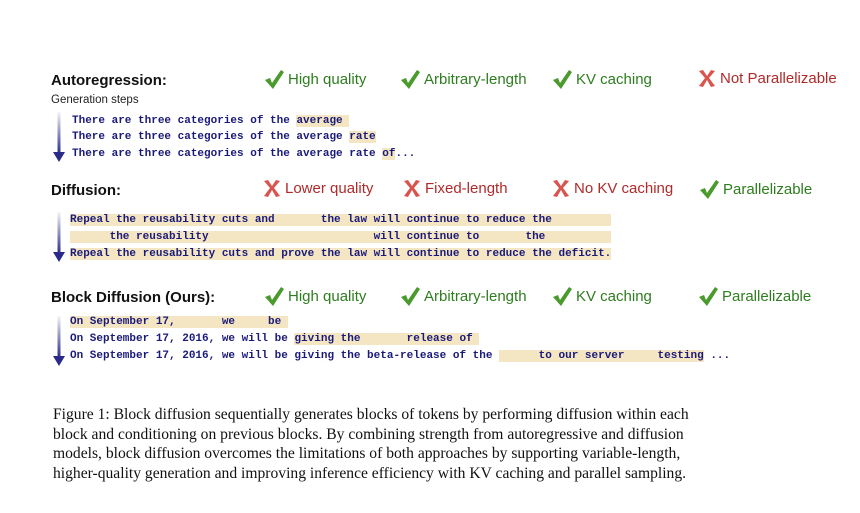  Describe the element at coordinates (323, 121) in the screenshot. I see `generated-tokens: average` at that location.